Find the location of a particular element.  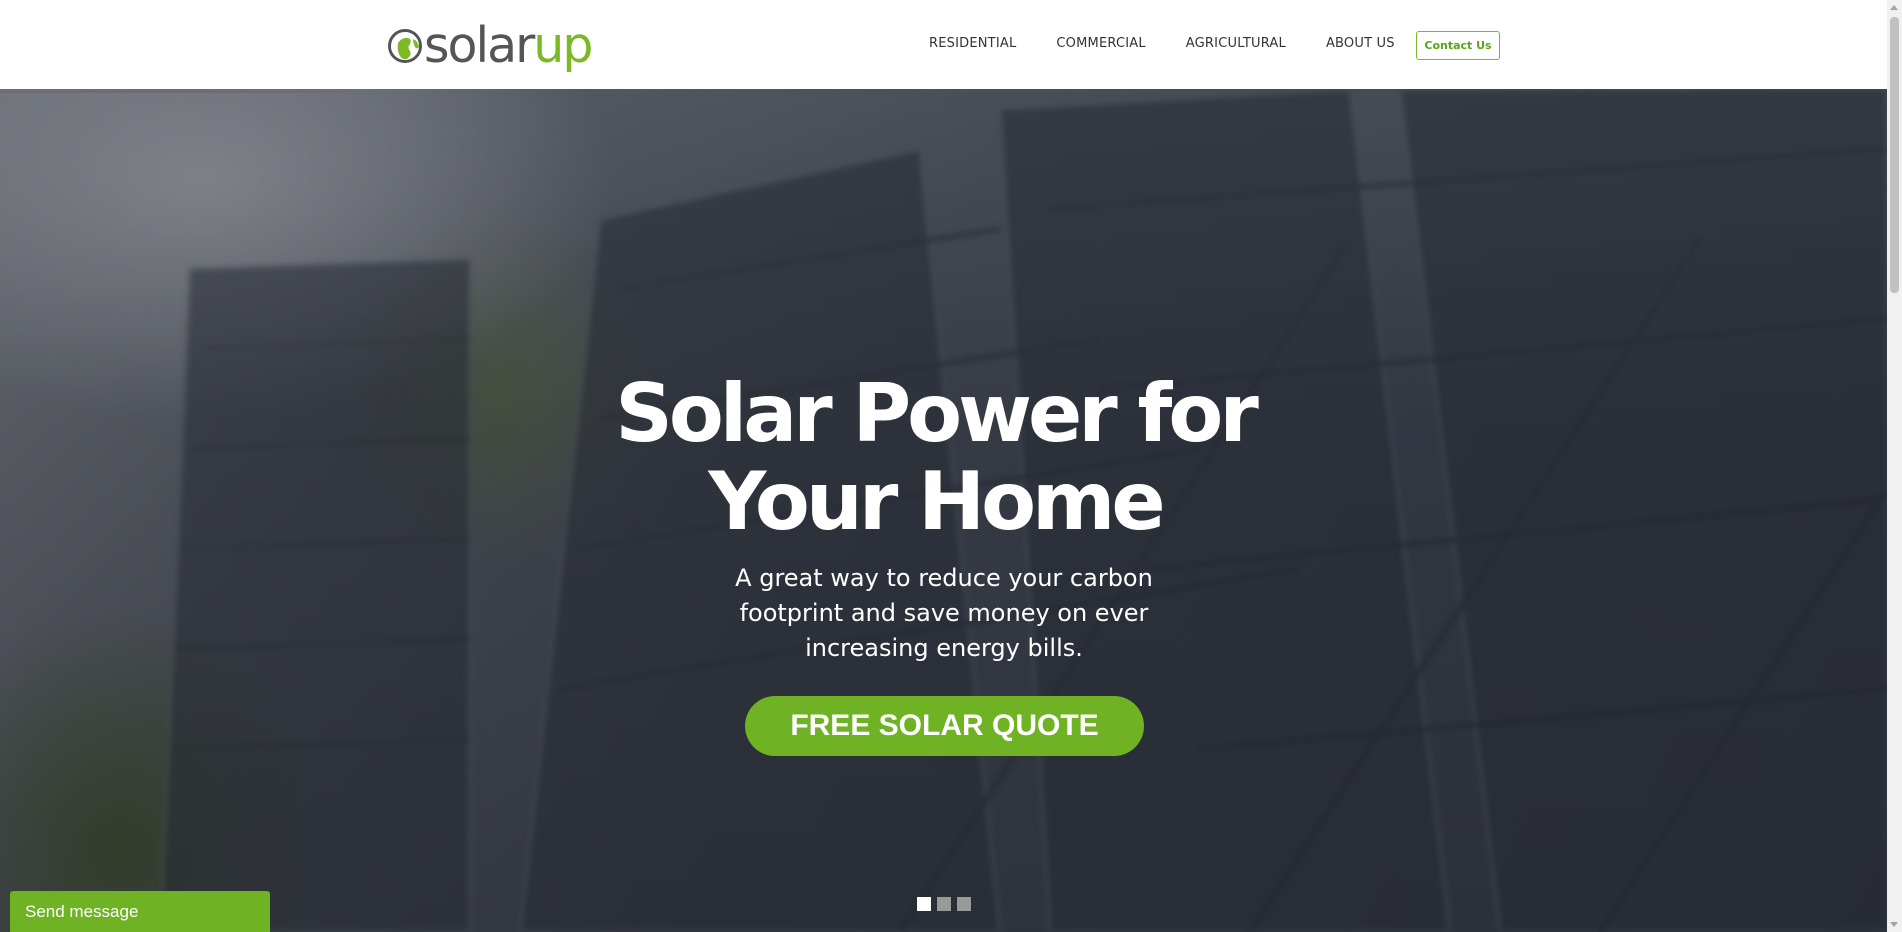

logo-text-up: up is located at coordinates (563, 45).